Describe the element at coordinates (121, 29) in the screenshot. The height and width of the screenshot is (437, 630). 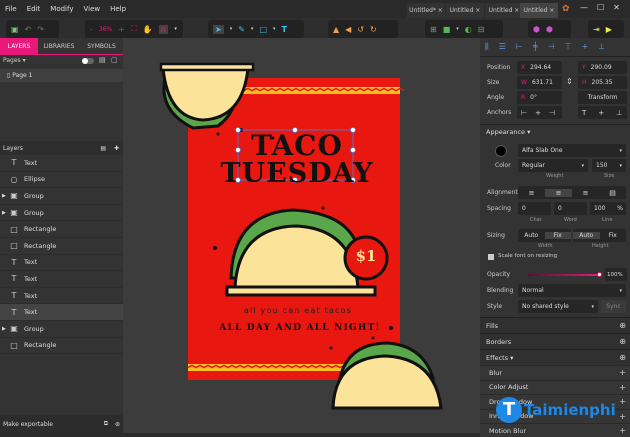
I see `zoom-in-button: +` at that location.